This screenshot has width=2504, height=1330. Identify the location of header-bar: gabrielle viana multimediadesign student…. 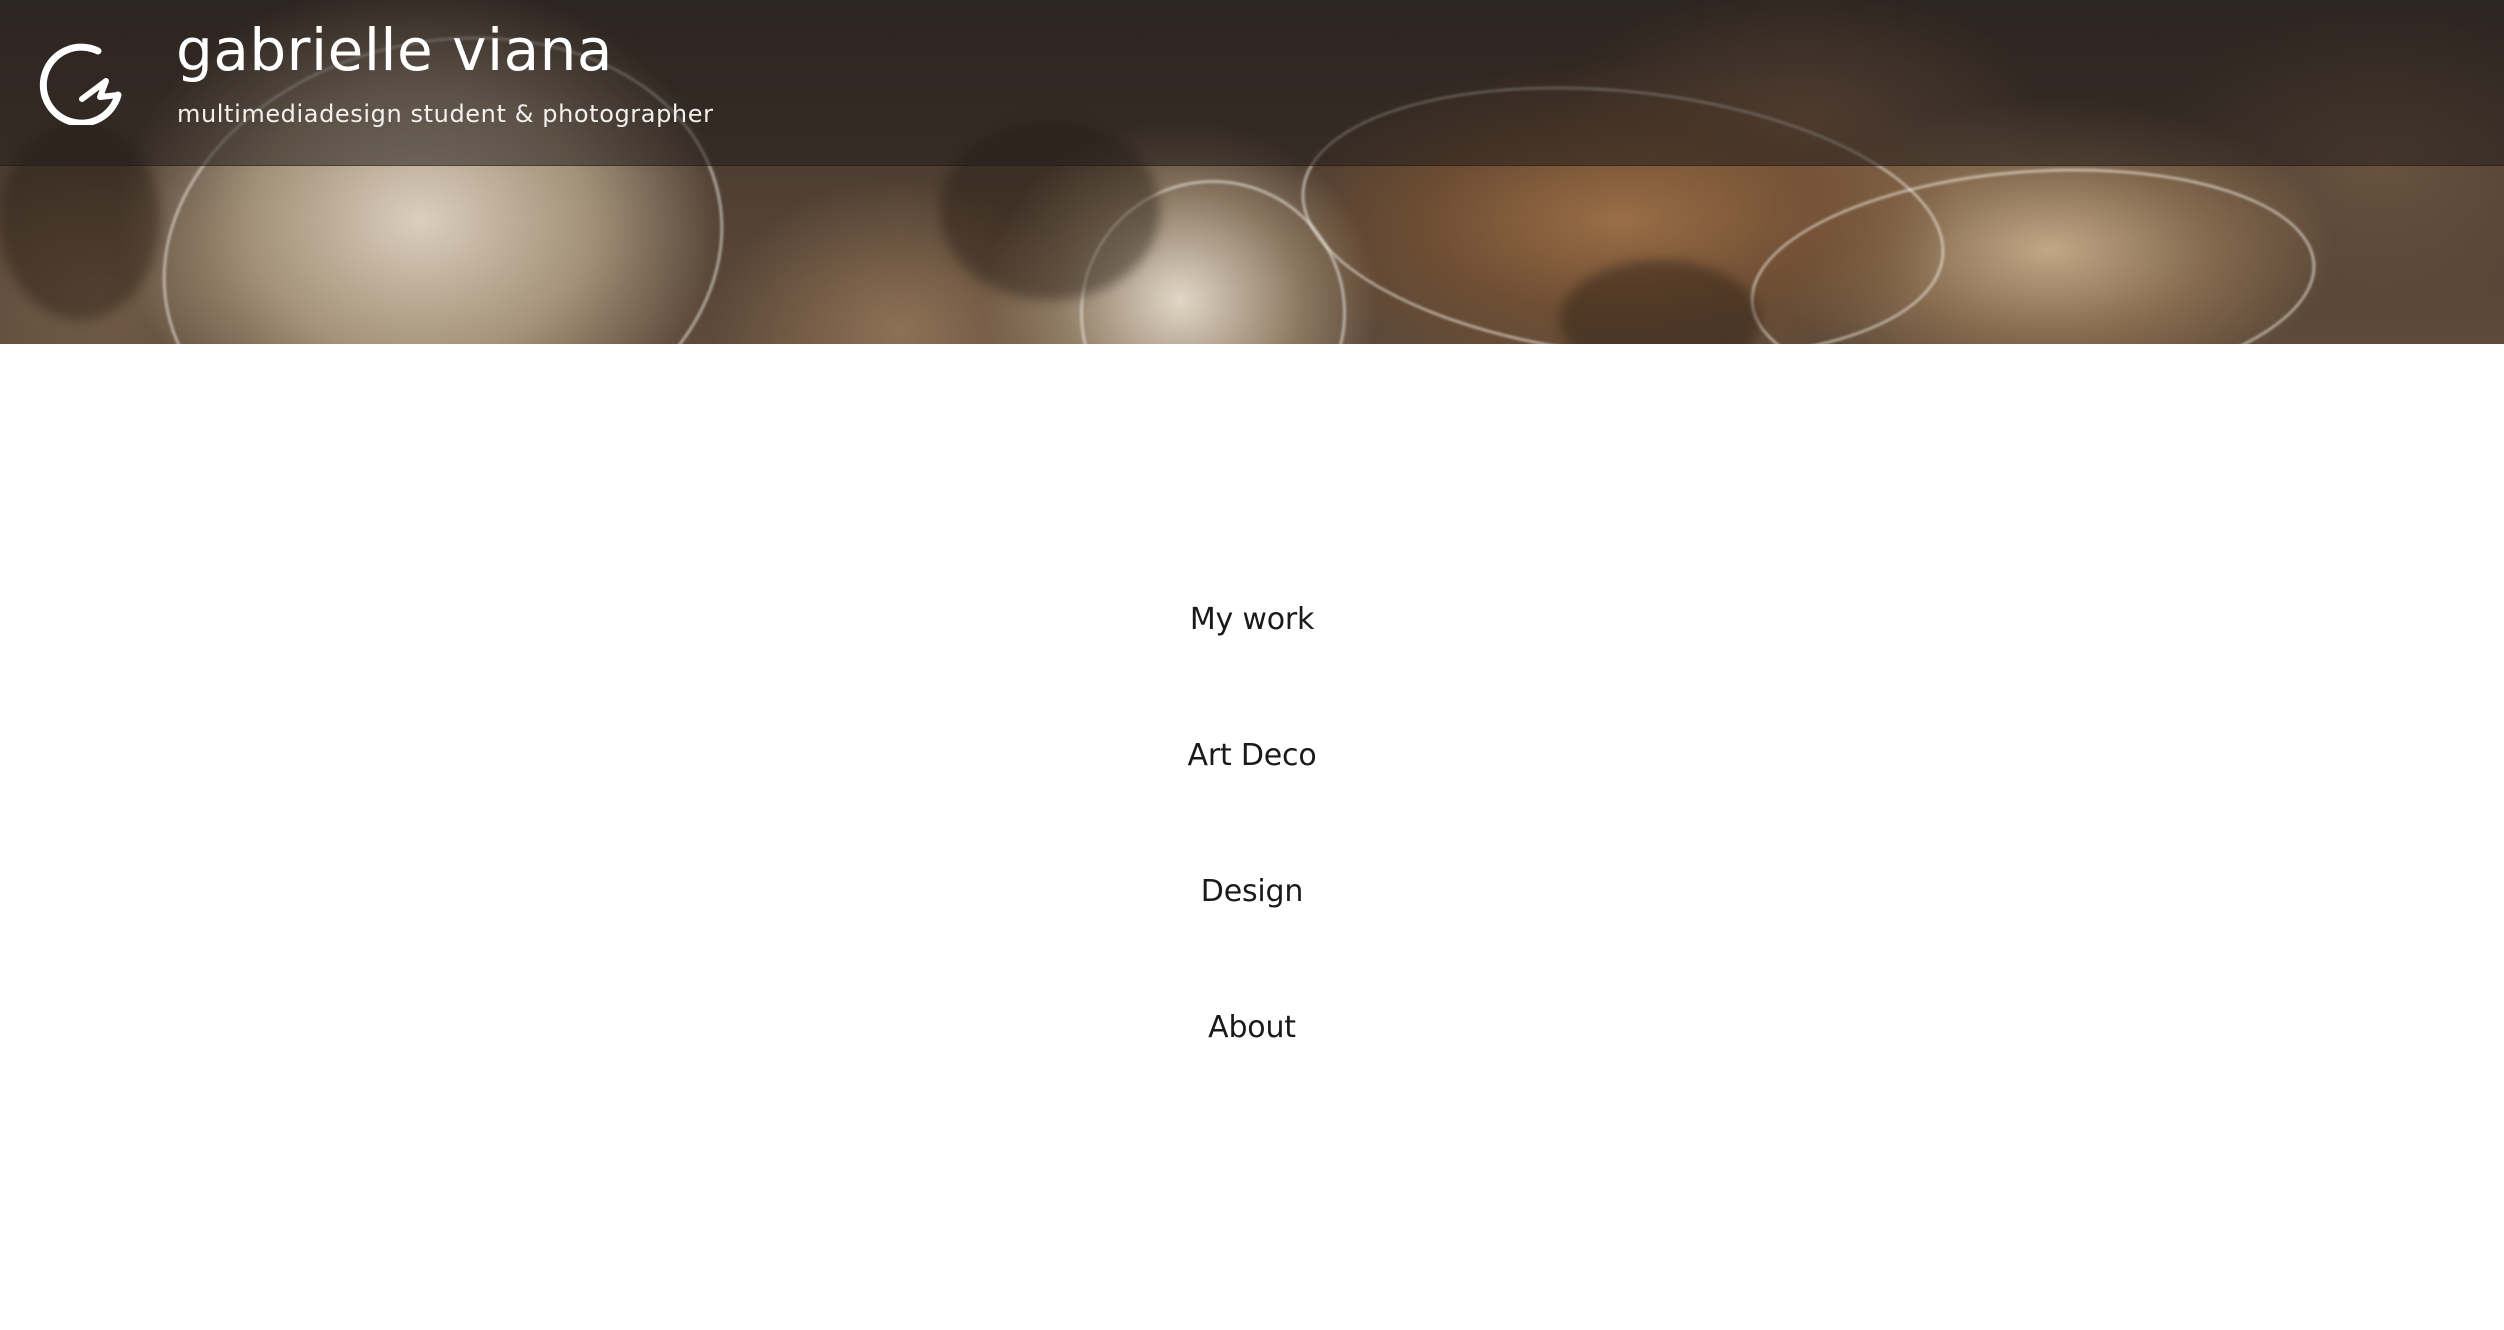
(1252, 83).